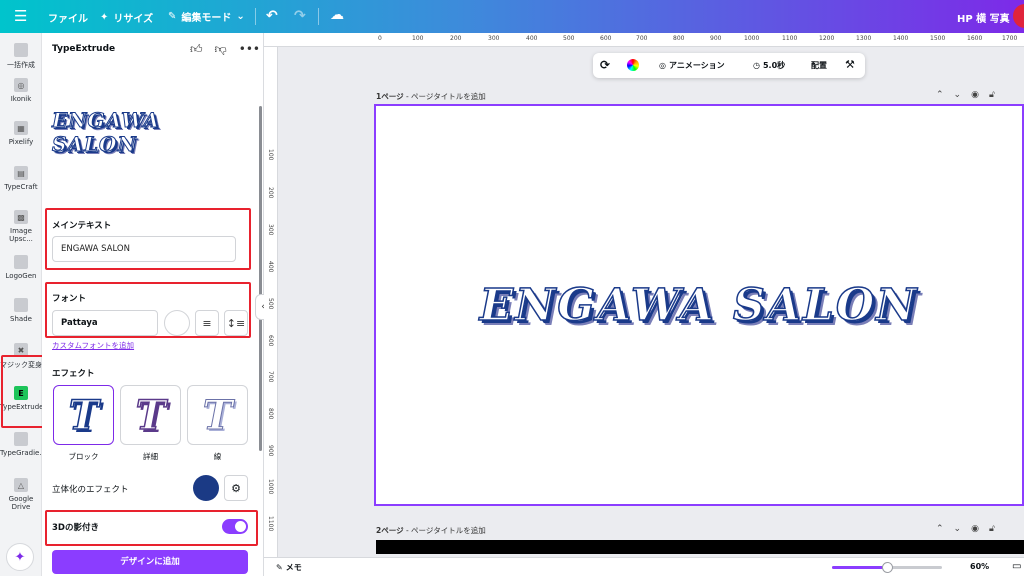 The width and height of the screenshot is (1024, 576). I want to click on divider, so click(255, 16).